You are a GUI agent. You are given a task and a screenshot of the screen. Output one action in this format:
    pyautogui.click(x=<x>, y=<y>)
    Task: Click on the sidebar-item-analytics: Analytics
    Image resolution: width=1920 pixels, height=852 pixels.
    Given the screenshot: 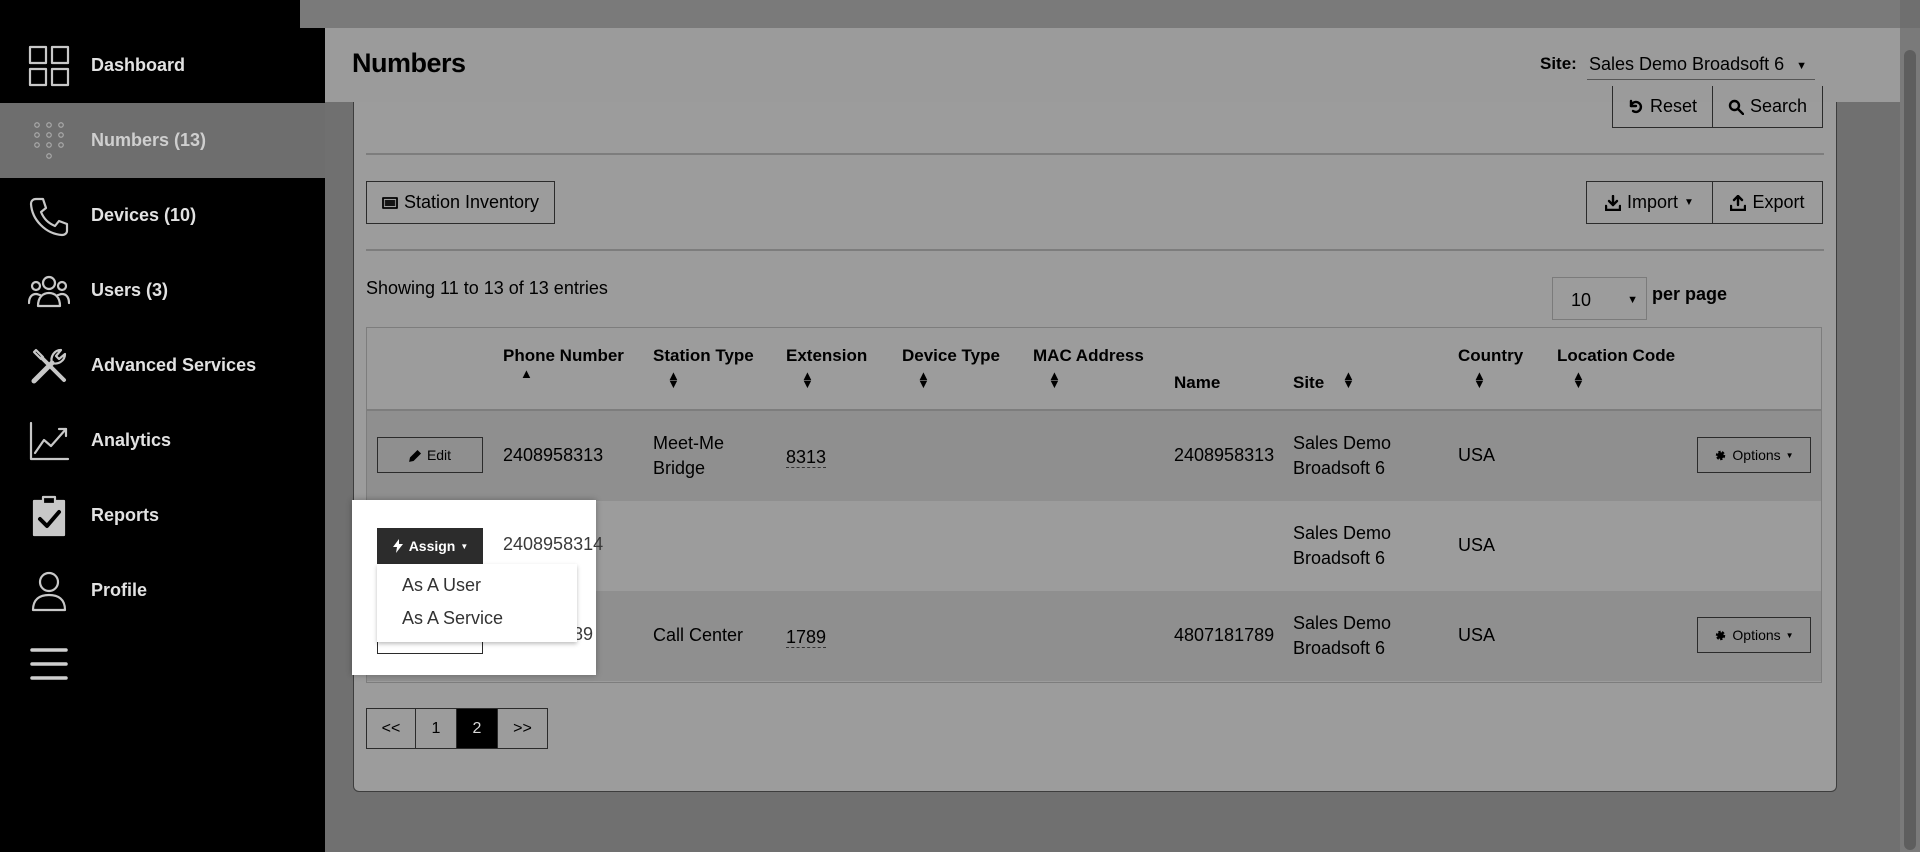 What is the action you would take?
    pyautogui.click(x=162, y=440)
    